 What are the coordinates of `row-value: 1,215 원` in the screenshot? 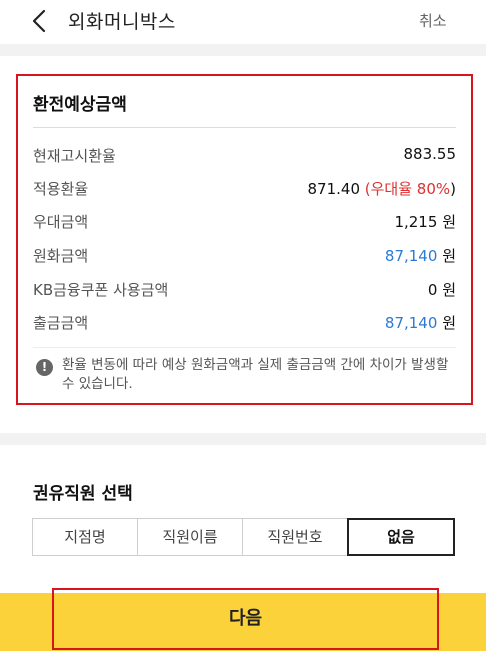 It's located at (425, 221).